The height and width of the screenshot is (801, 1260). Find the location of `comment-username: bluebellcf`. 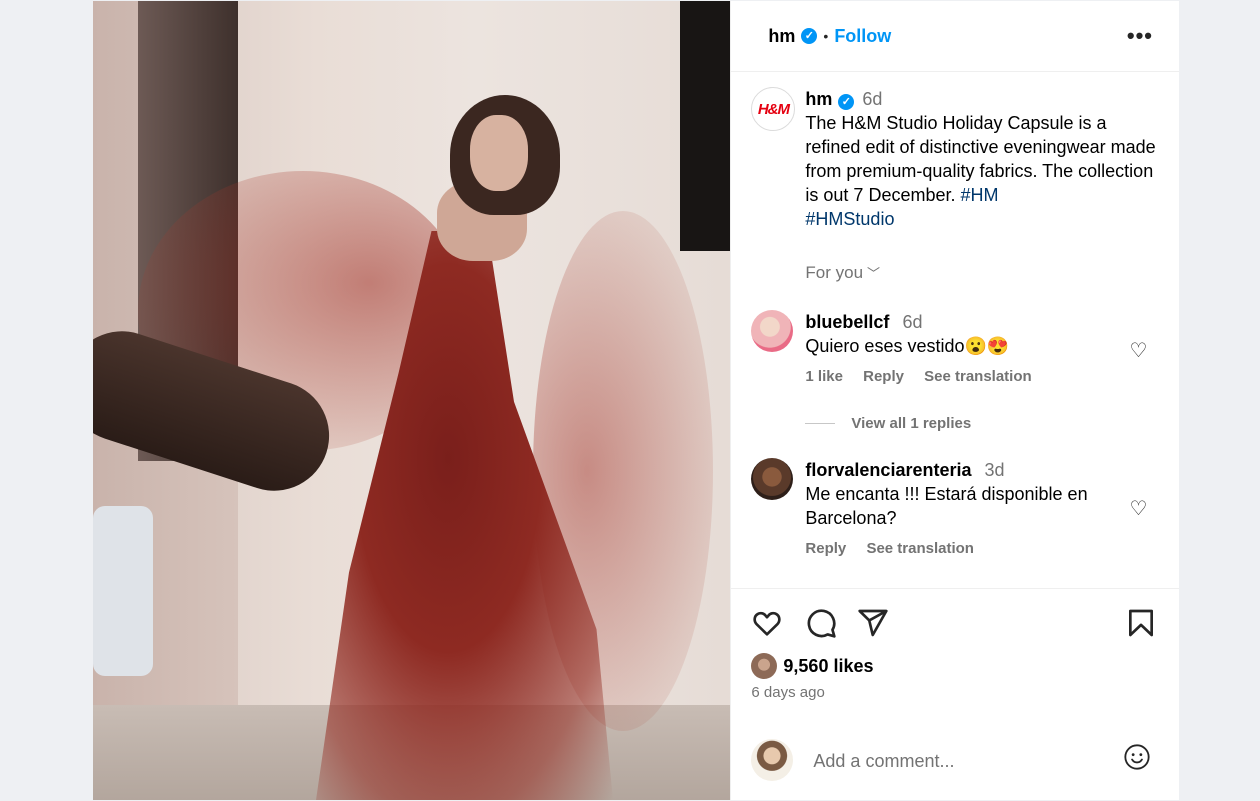

comment-username: bluebellcf is located at coordinates (847, 322).